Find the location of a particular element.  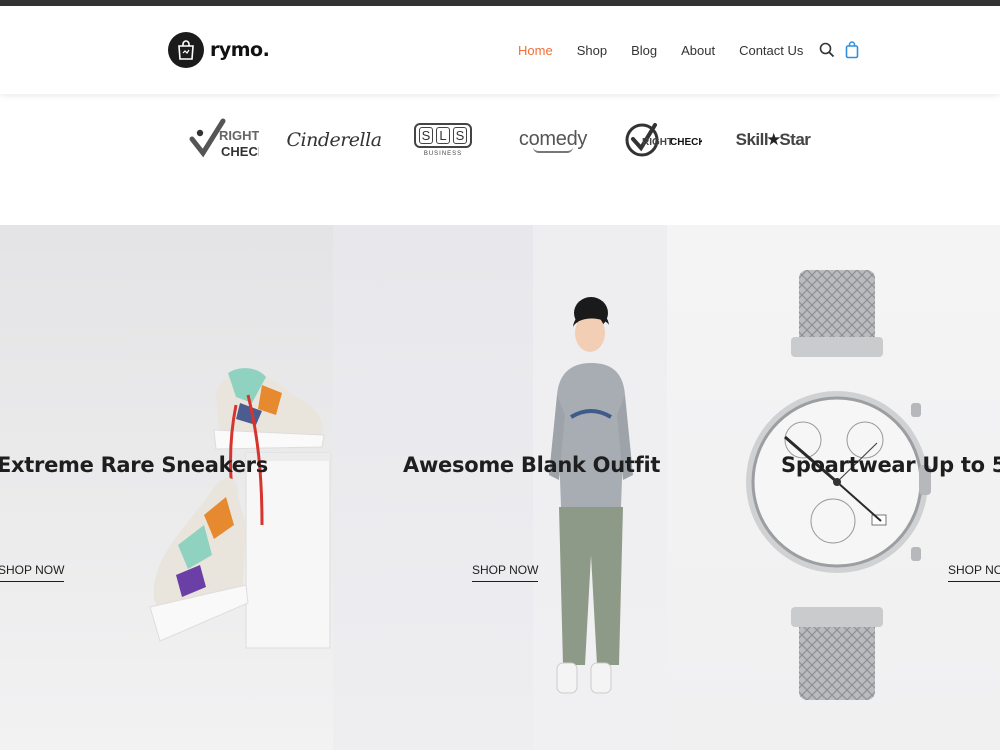

partner-comedy-smile is located at coordinates (553, 150).